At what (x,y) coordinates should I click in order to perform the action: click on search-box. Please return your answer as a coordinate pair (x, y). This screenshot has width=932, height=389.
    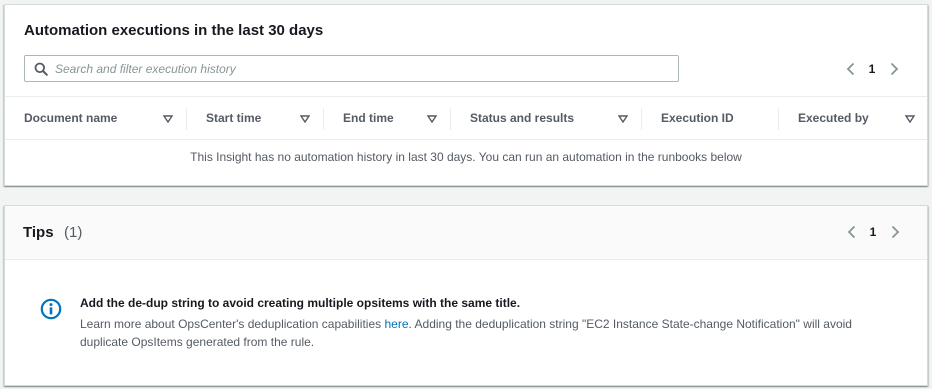
    Looking at the image, I should click on (351, 68).